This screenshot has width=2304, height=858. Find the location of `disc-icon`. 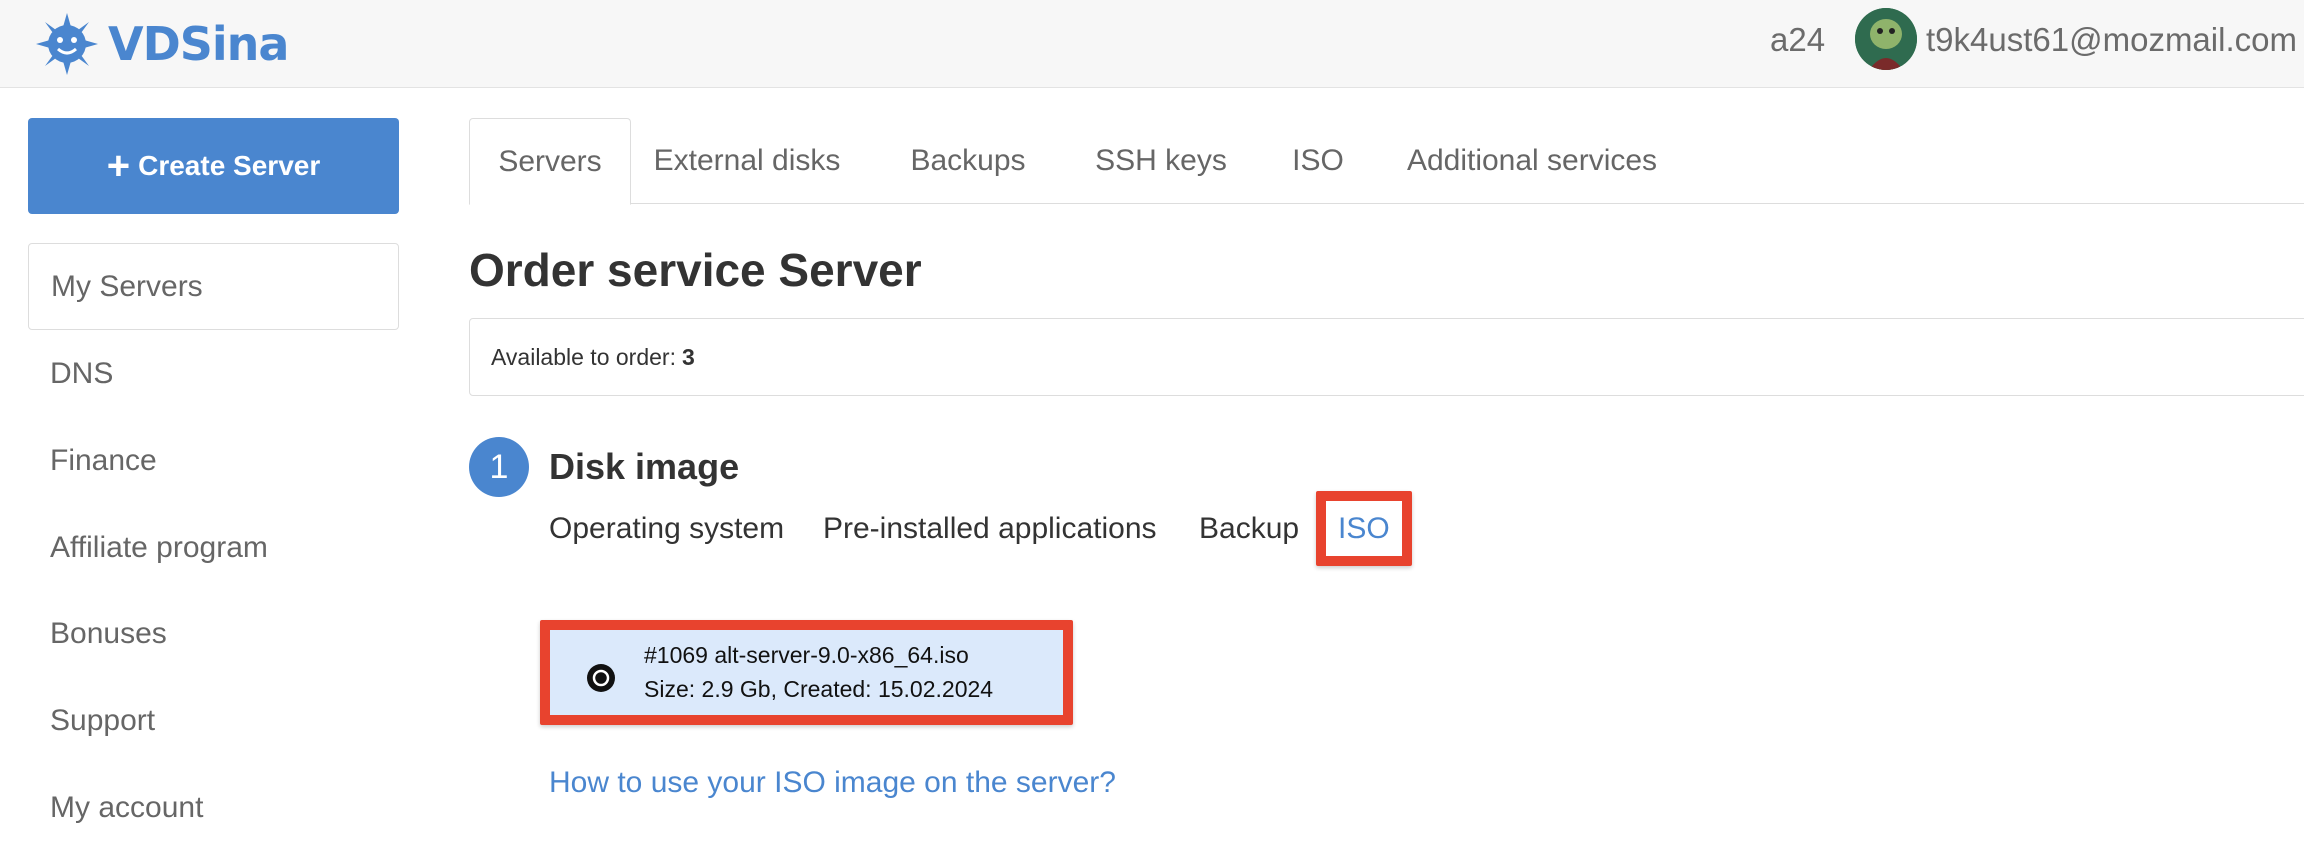

disc-icon is located at coordinates (601, 678).